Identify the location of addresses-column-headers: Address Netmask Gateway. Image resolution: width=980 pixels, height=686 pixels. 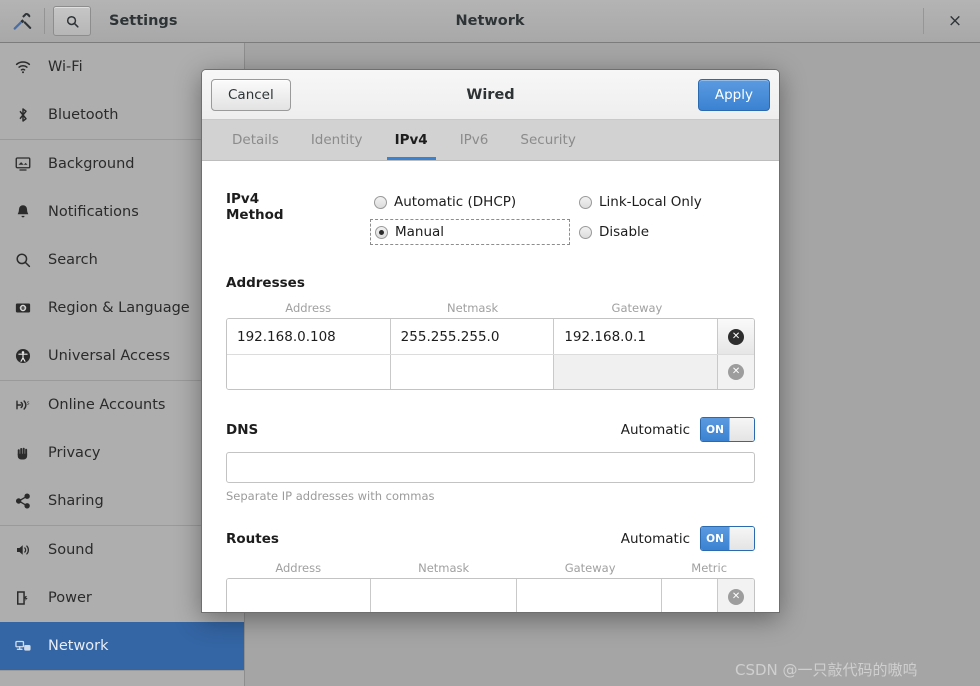
(490, 308).